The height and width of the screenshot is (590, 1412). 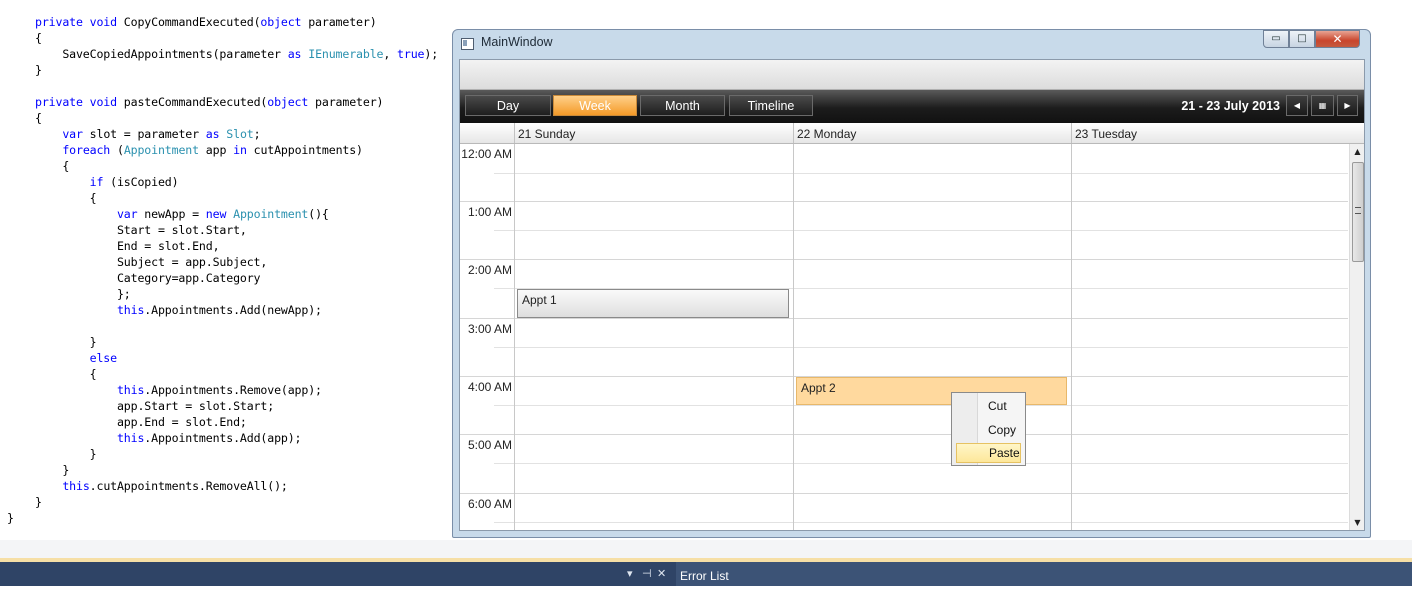 What do you see at coordinates (346, 54) in the screenshot?
I see `code-token: IEnumerable` at bounding box center [346, 54].